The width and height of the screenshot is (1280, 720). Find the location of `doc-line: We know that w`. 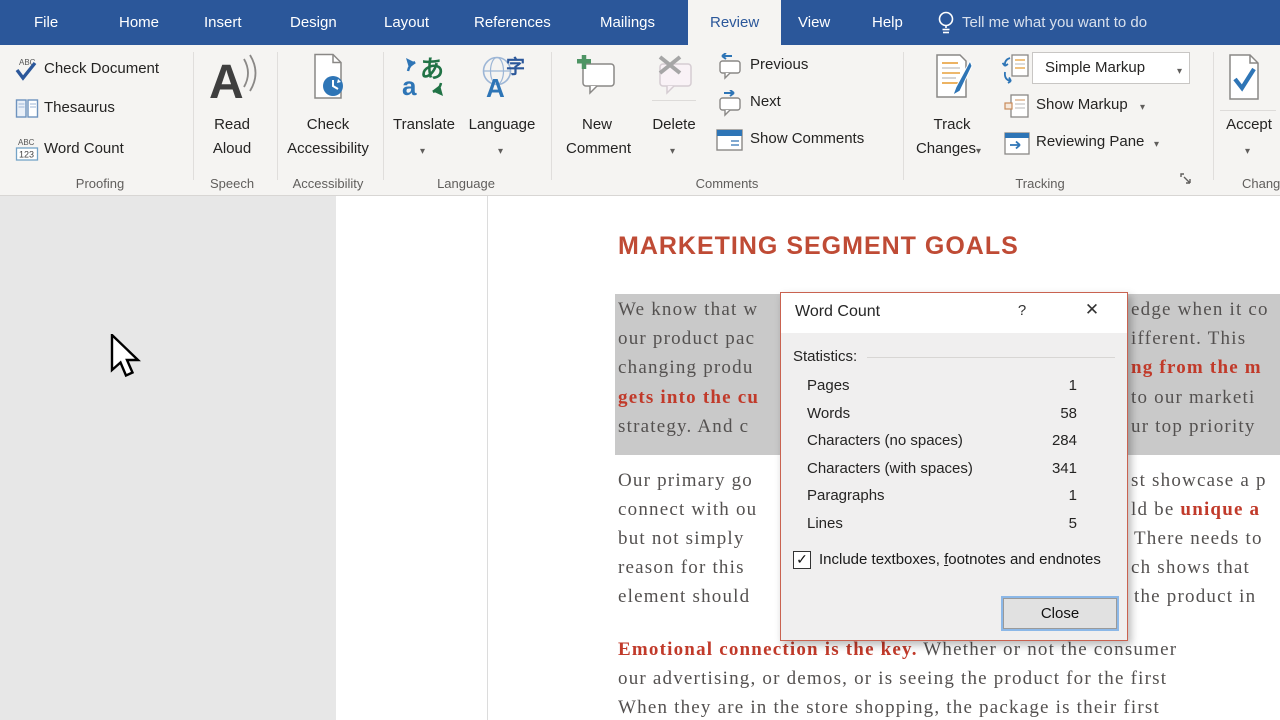

doc-line: We know that w is located at coordinates (688, 309).